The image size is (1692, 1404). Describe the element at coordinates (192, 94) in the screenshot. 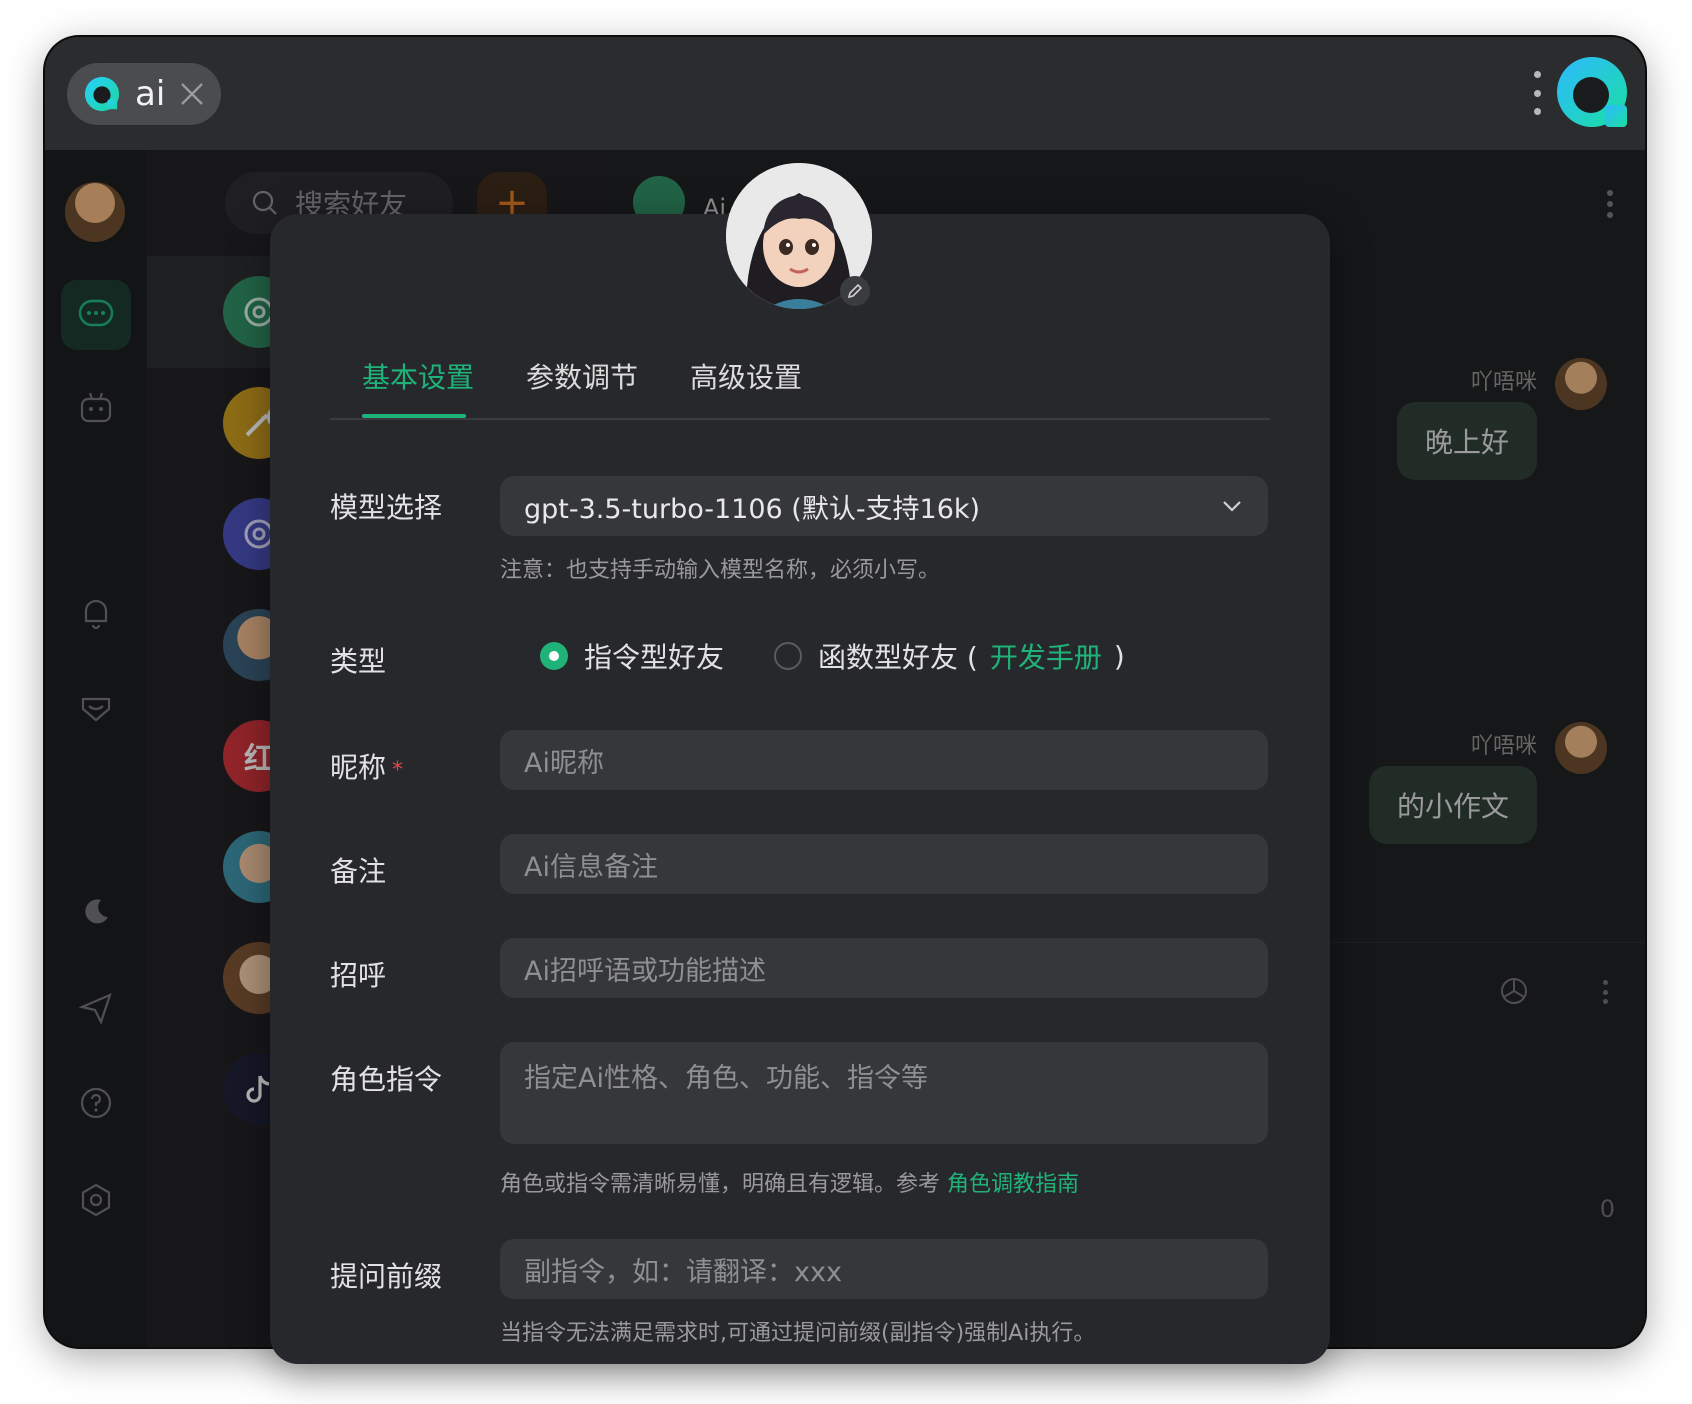

I see `close-icon` at that location.